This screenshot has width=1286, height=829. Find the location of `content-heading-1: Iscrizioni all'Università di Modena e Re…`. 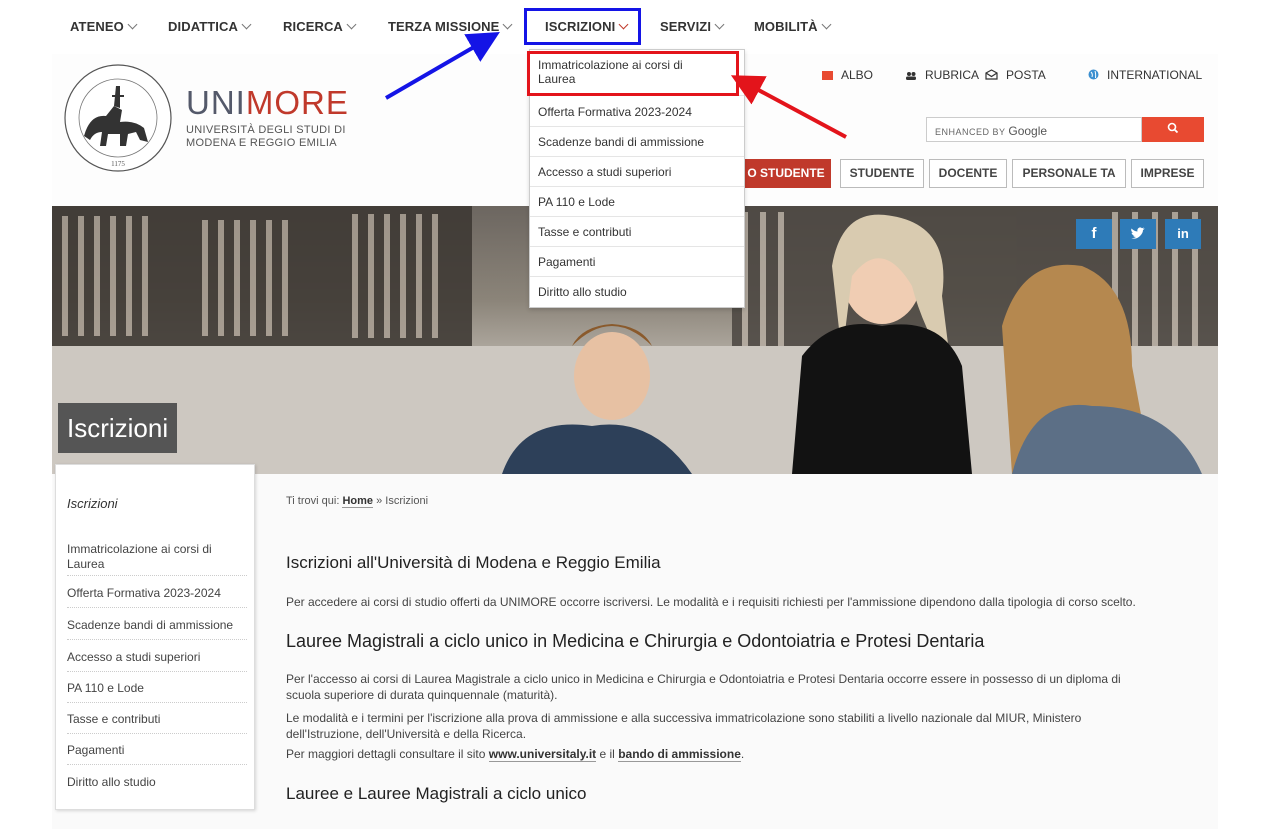

content-heading-1: Iscrizioni all'Università di Modena e Re… is located at coordinates (473, 562).